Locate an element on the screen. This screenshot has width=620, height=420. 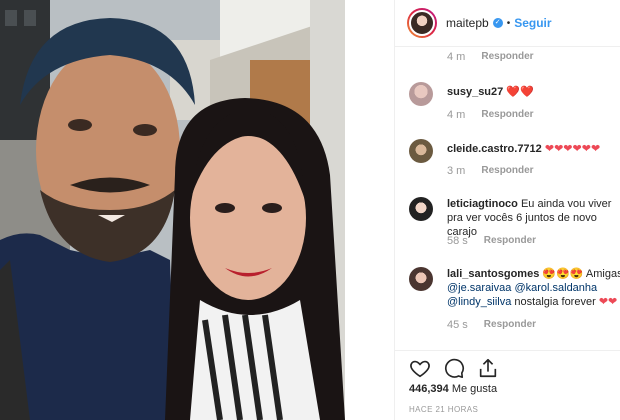
comment-mention: @lindy_siilva is located at coordinates (479, 302).